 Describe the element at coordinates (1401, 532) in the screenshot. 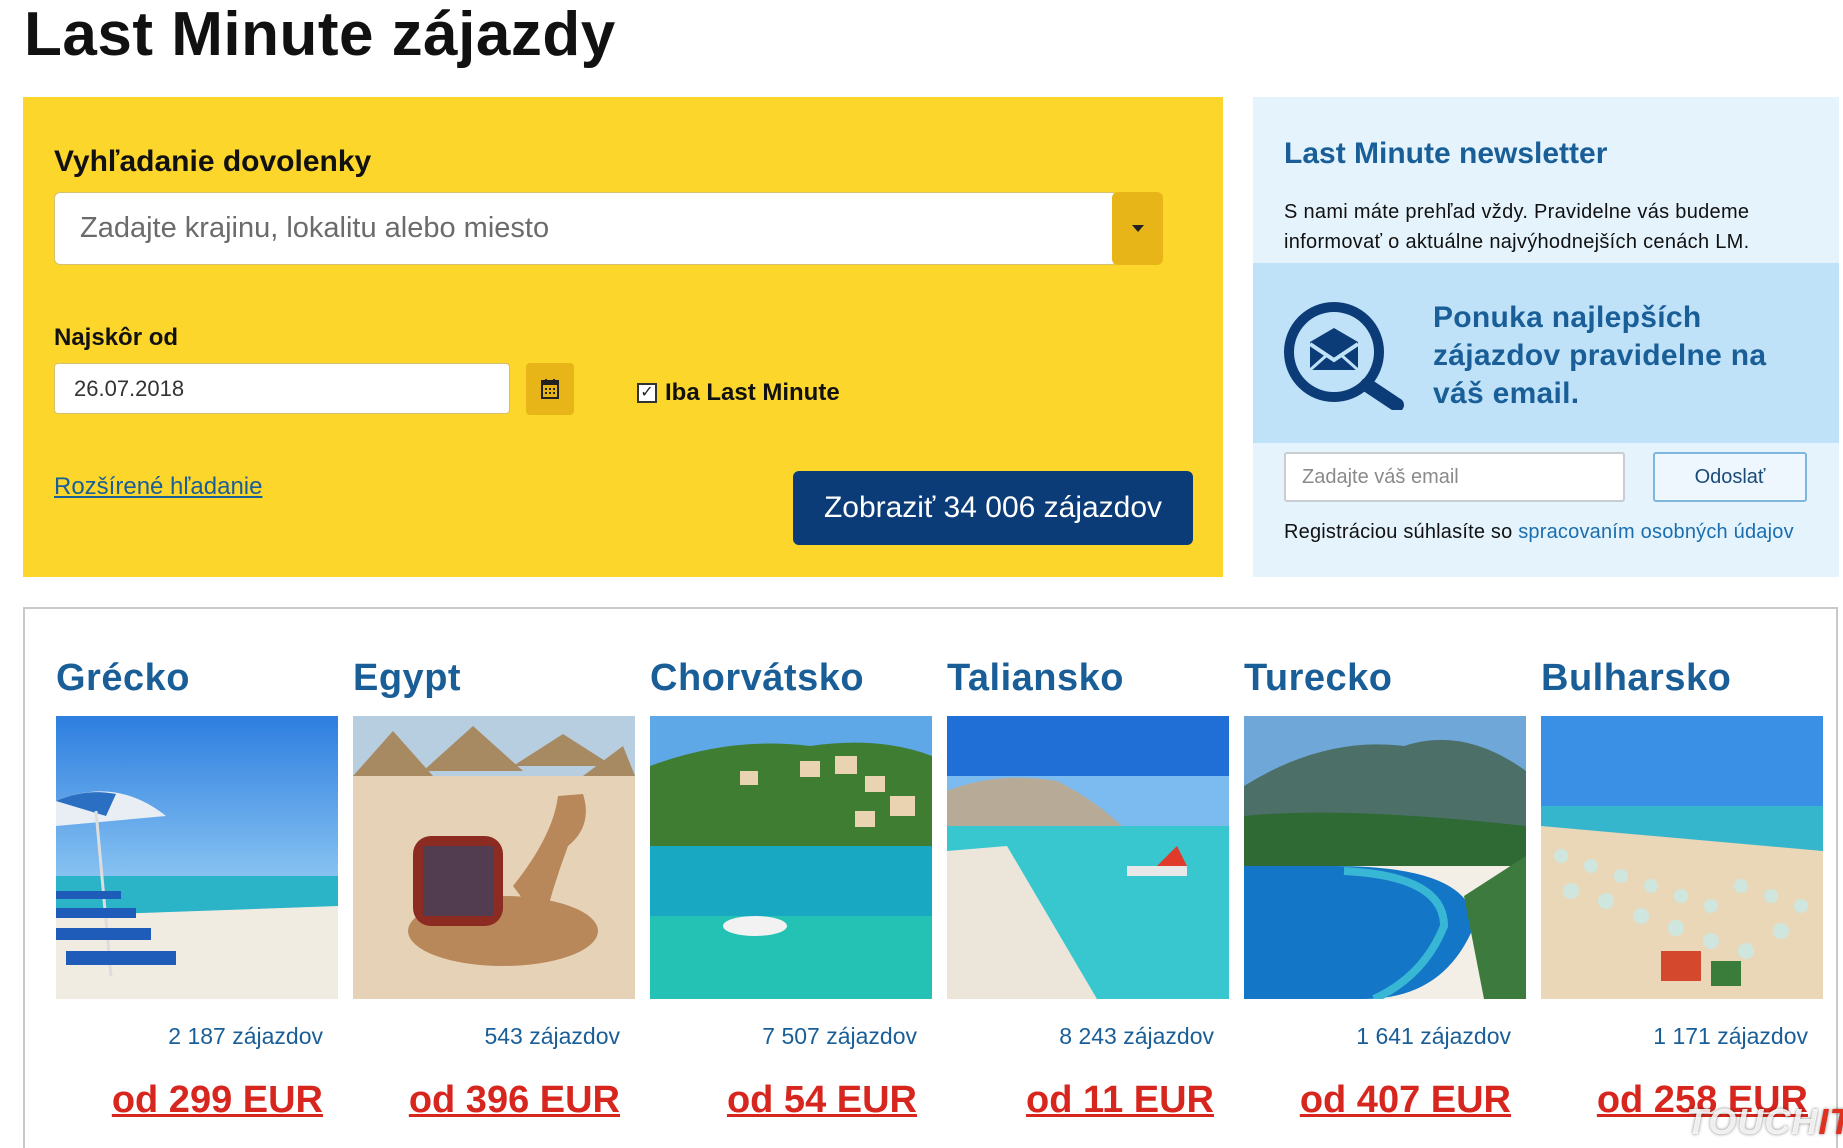

I see `consent-text: Registráciou súhlasíte so` at that location.